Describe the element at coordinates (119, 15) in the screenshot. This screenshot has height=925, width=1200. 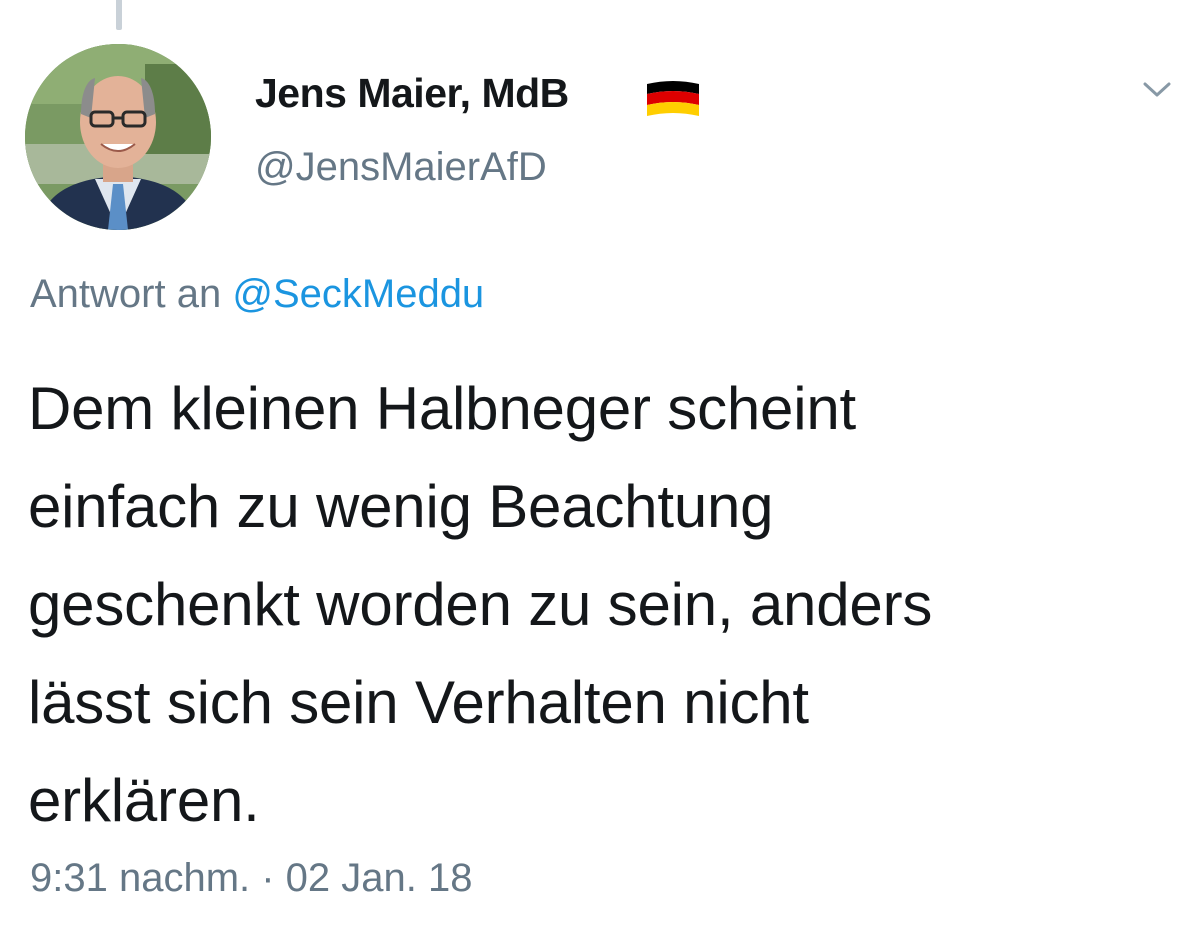
I see `thread-connector-line` at that location.